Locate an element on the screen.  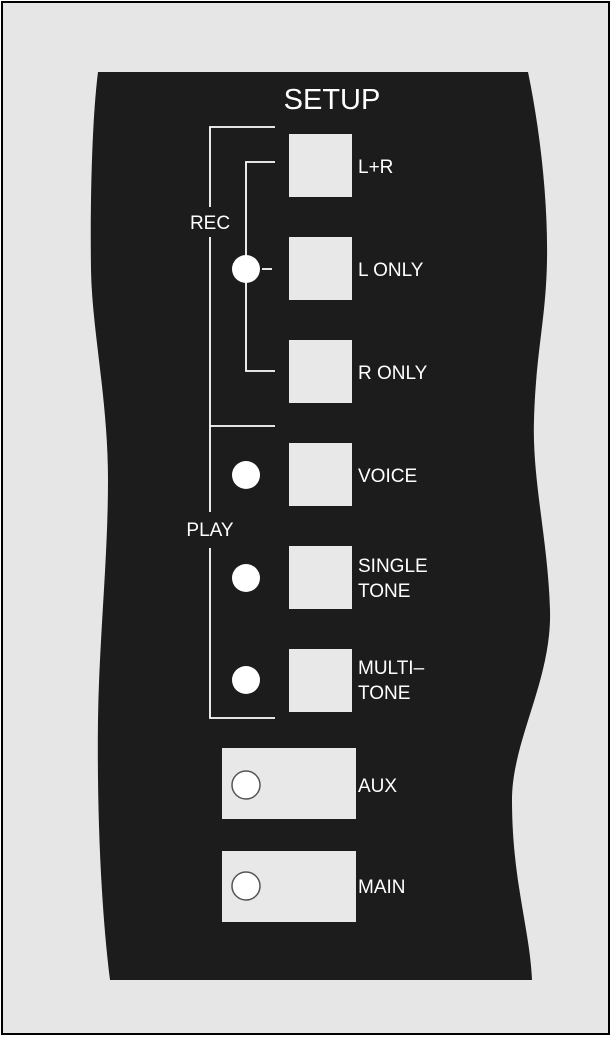
multi-tone-indicator-led is located at coordinates (246, 680).